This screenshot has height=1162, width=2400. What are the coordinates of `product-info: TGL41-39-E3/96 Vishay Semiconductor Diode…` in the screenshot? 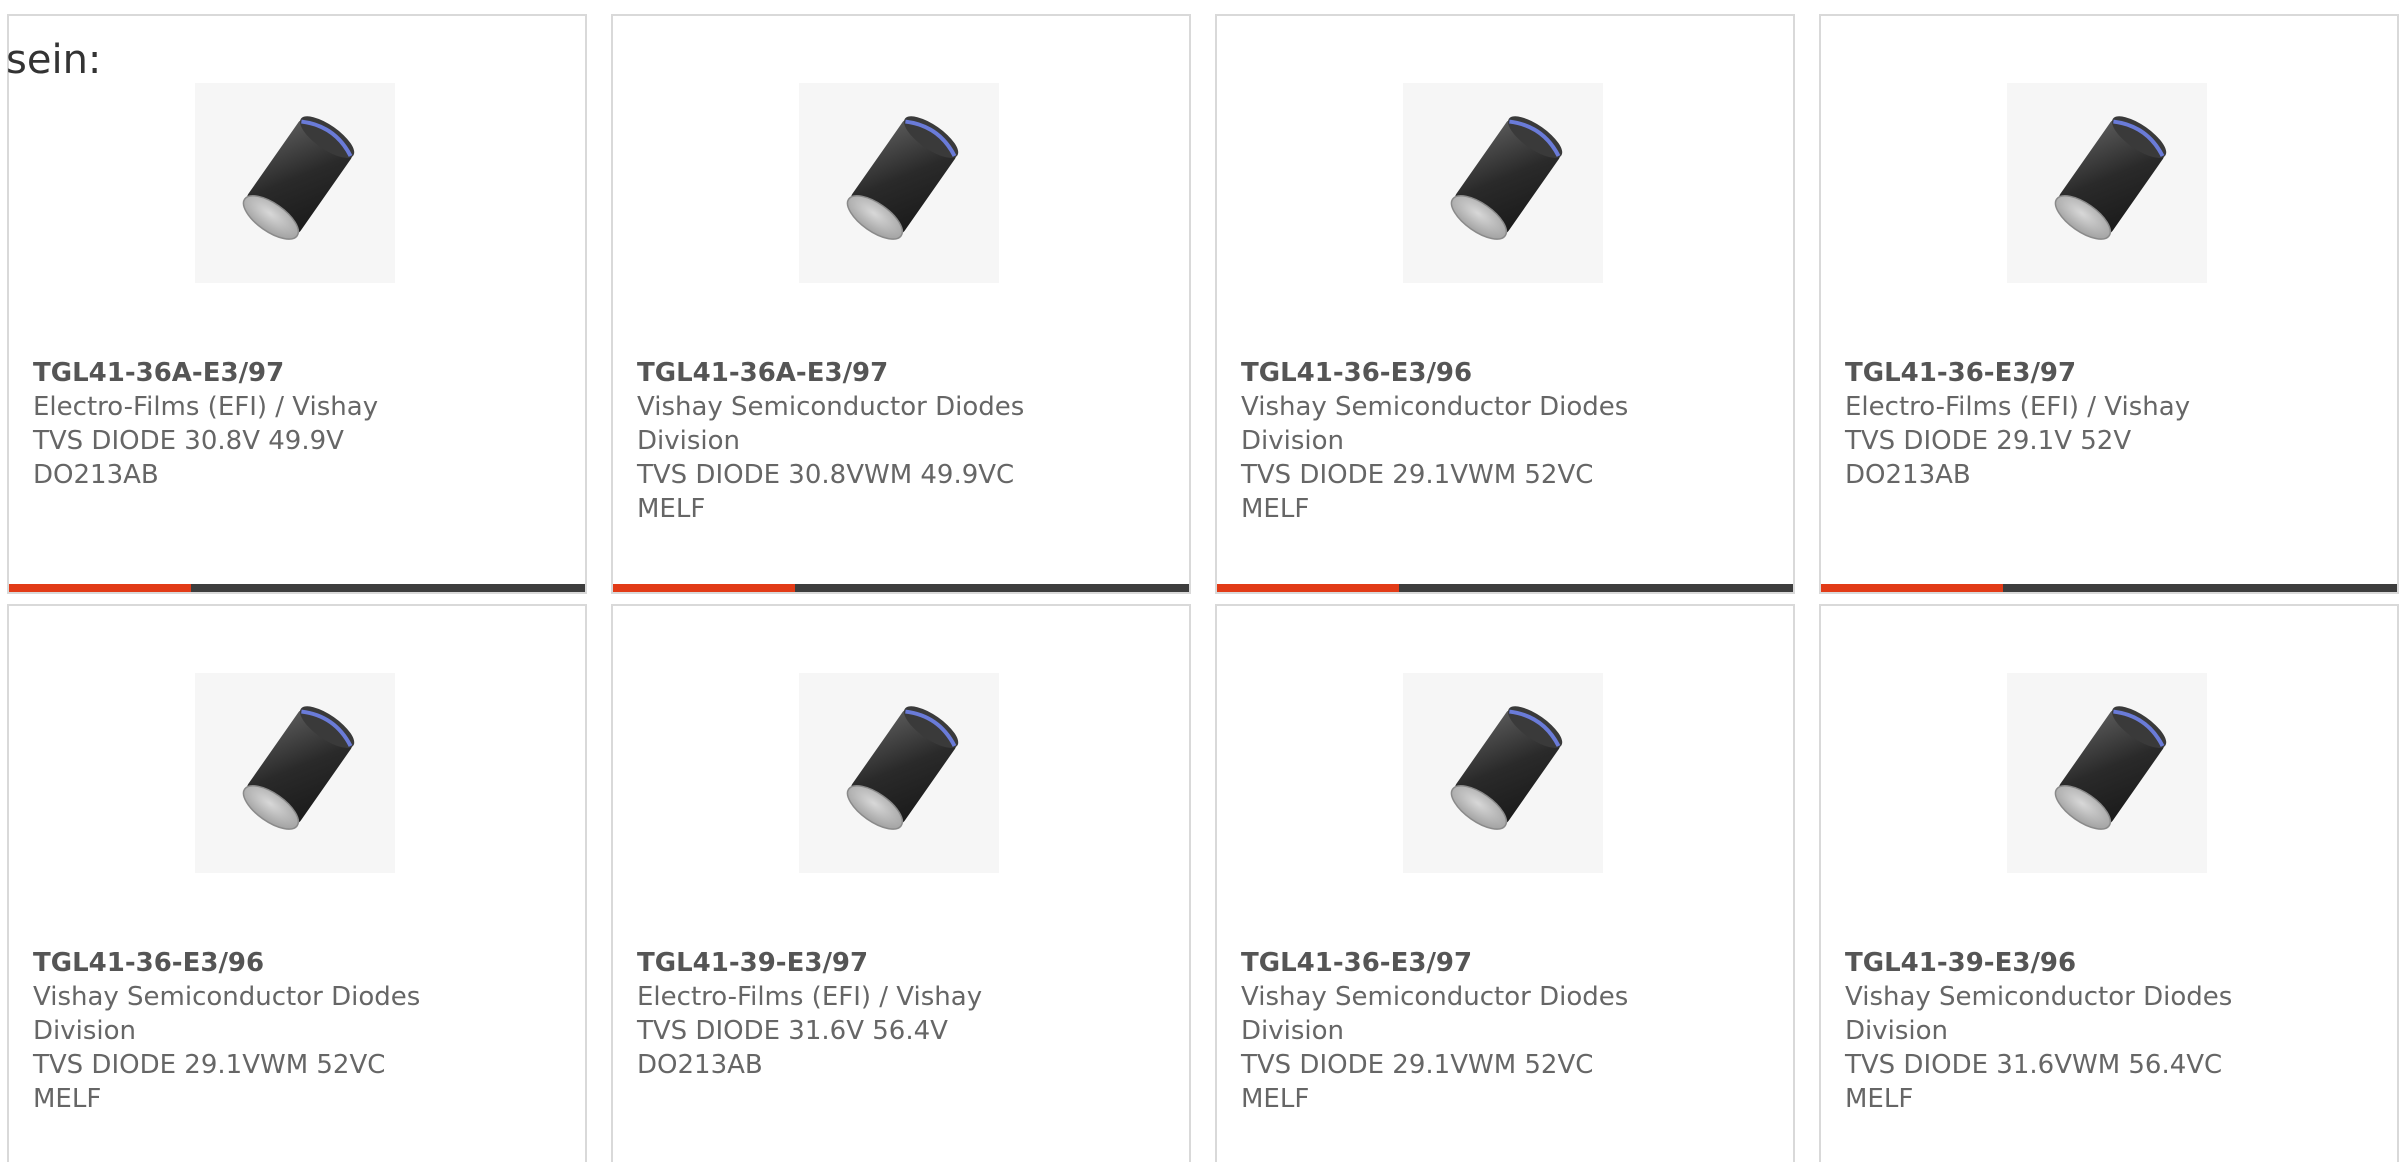 It's located at (2045, 1031).